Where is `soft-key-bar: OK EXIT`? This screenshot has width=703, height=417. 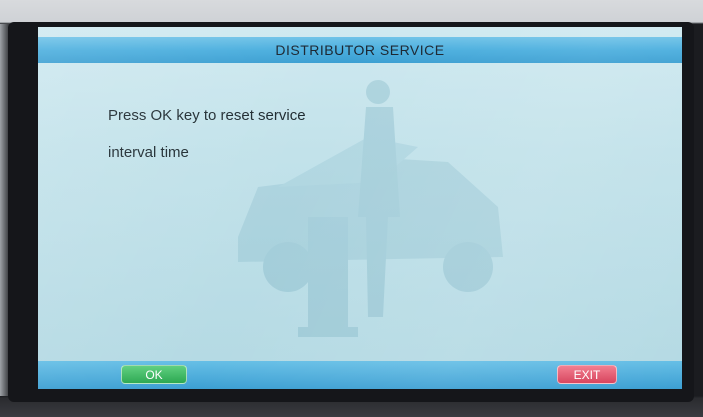 soft-key-bar: OK EXIT is located at coordinates (360, 375).